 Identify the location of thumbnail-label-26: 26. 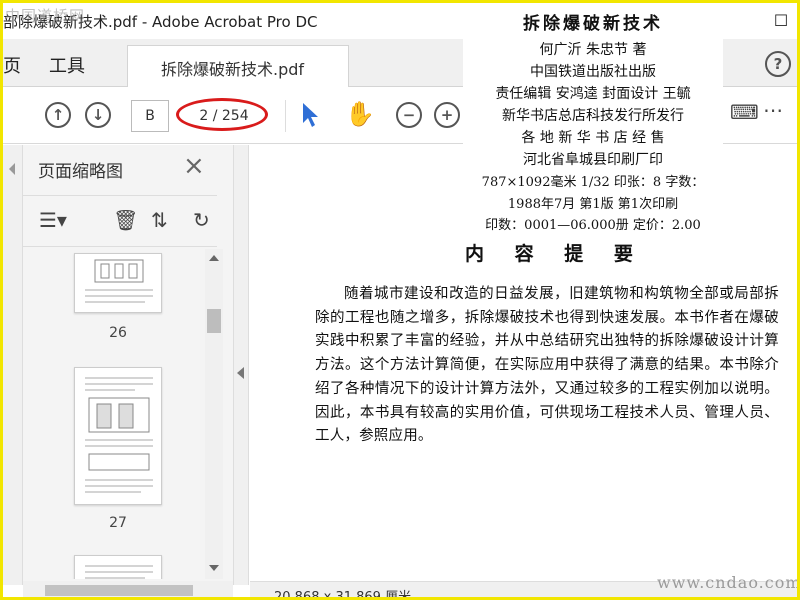
(118, 333).